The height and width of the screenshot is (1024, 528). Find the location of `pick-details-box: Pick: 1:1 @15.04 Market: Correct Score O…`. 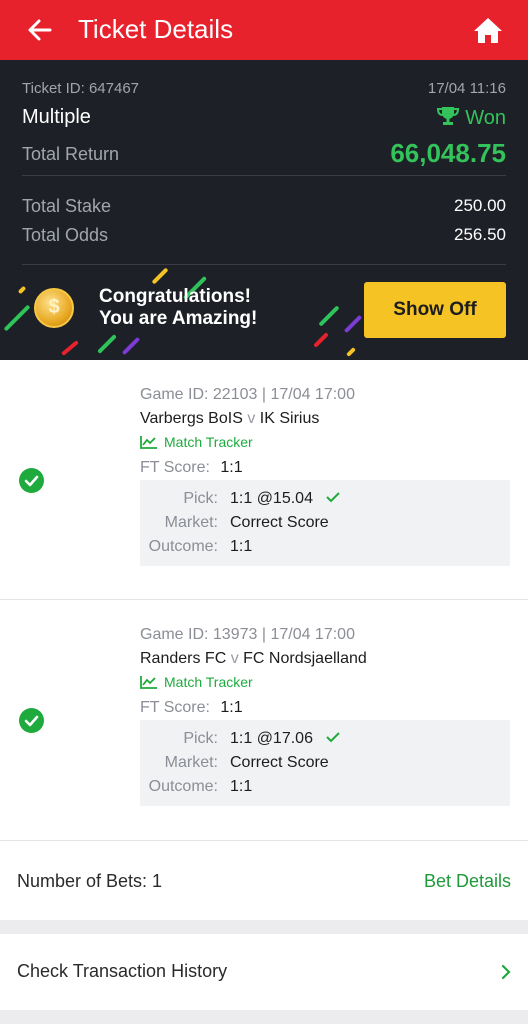

pick-details-box: Pick: 1:1 @15.04 Market: Correct Score O… is located at coordinates (325, 523).